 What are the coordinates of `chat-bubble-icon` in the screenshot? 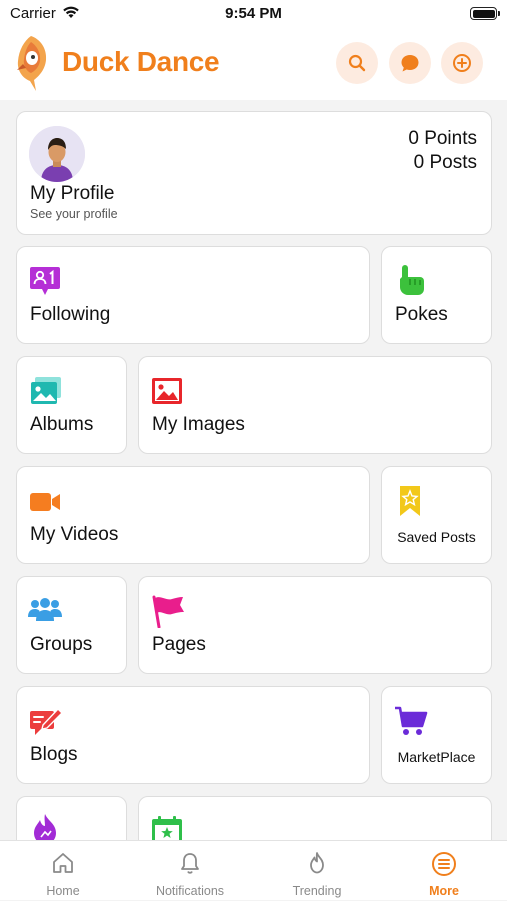 It's located at (410, 63).